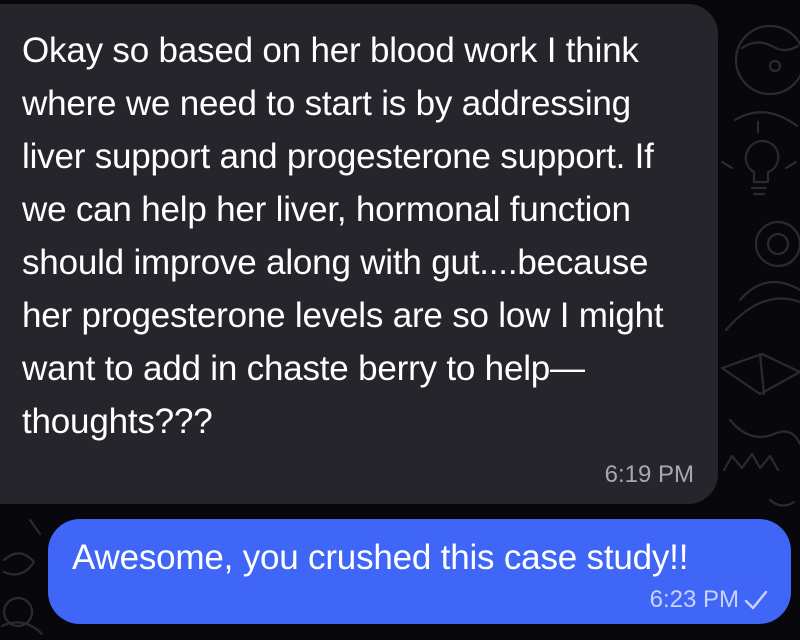 This screenshot has width=800, height=640. Describe the element at coordinates (380, 557) in the screenshot. I see `outgoing-message-text: Awesome, you crushed this case study!!` at that location.